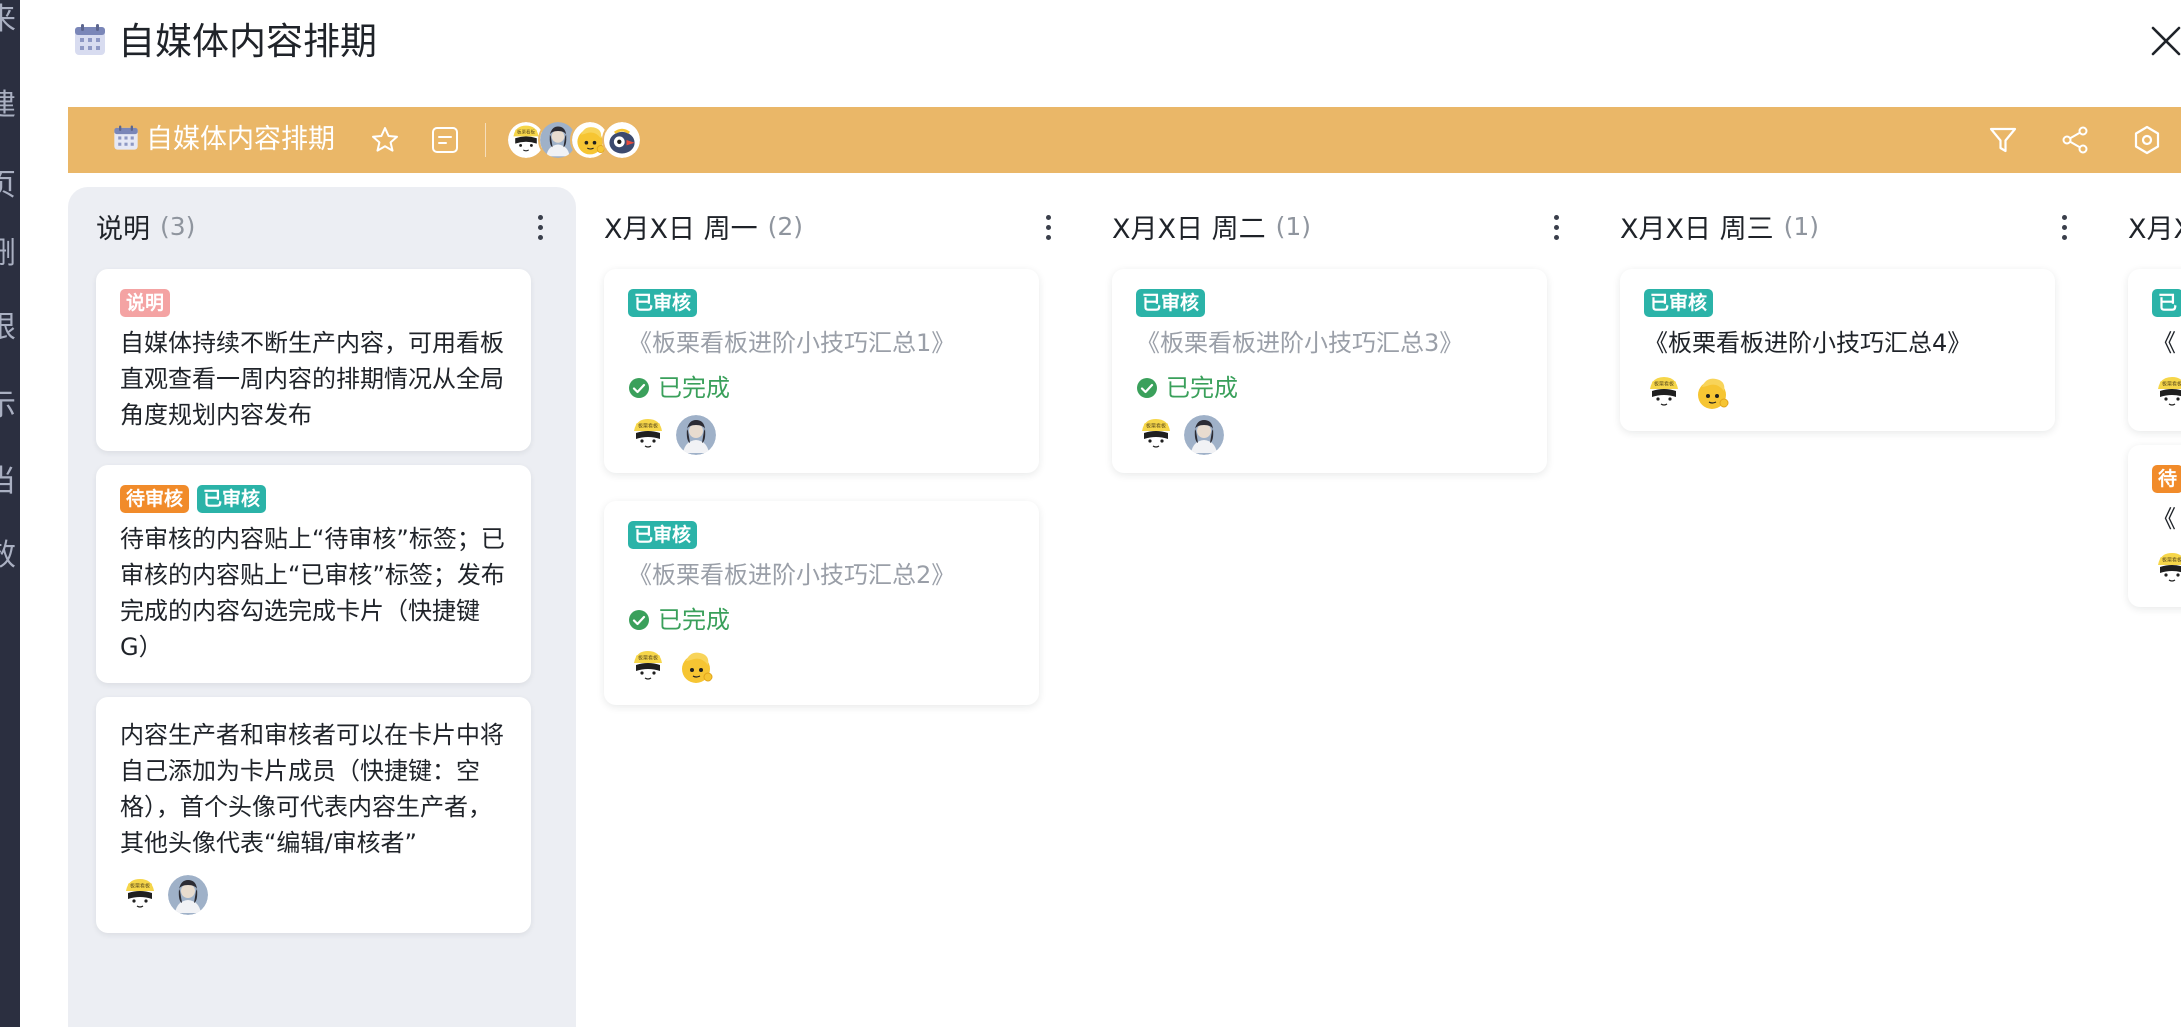 The height and width of the screenshot is (1027, 2181). Describe the element at coordinates (123, 229) in the screenshot. I see `column-title: 说明` at that location.